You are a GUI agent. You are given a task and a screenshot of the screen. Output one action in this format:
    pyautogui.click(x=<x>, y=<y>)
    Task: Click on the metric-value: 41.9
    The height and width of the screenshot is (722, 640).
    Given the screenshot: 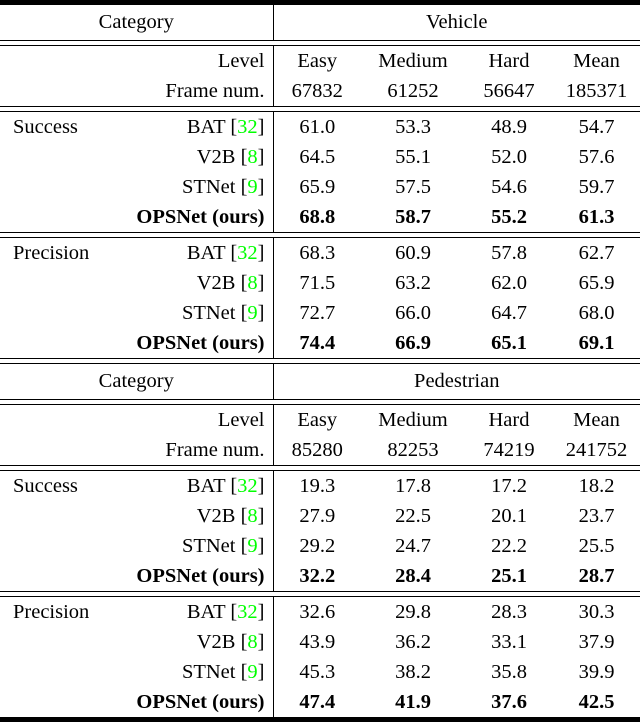 What is the action you would take?
    pyautogui.click(x=413, y=701)
    